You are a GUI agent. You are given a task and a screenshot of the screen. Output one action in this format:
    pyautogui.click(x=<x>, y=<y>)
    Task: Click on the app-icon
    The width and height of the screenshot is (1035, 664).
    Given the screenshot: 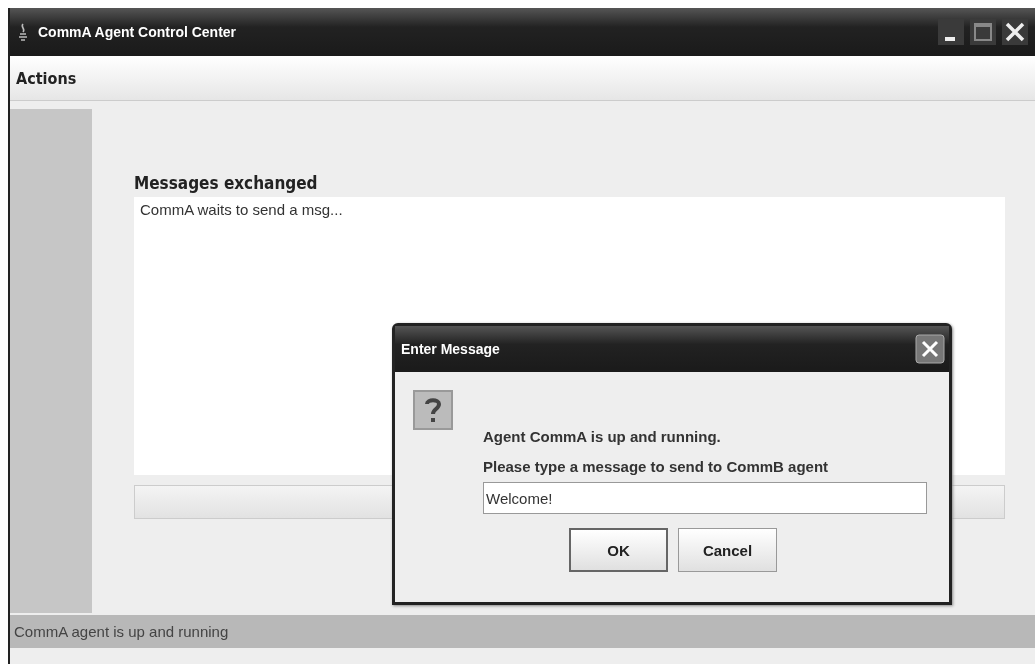 What is the action you would take?
    pyautogui.click(x=23, y=32)
    